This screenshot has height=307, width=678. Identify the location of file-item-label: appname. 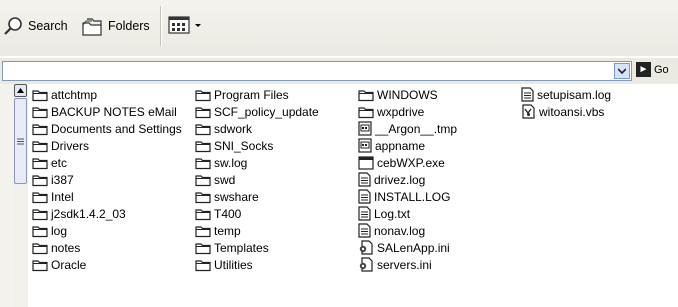
(400, 145).